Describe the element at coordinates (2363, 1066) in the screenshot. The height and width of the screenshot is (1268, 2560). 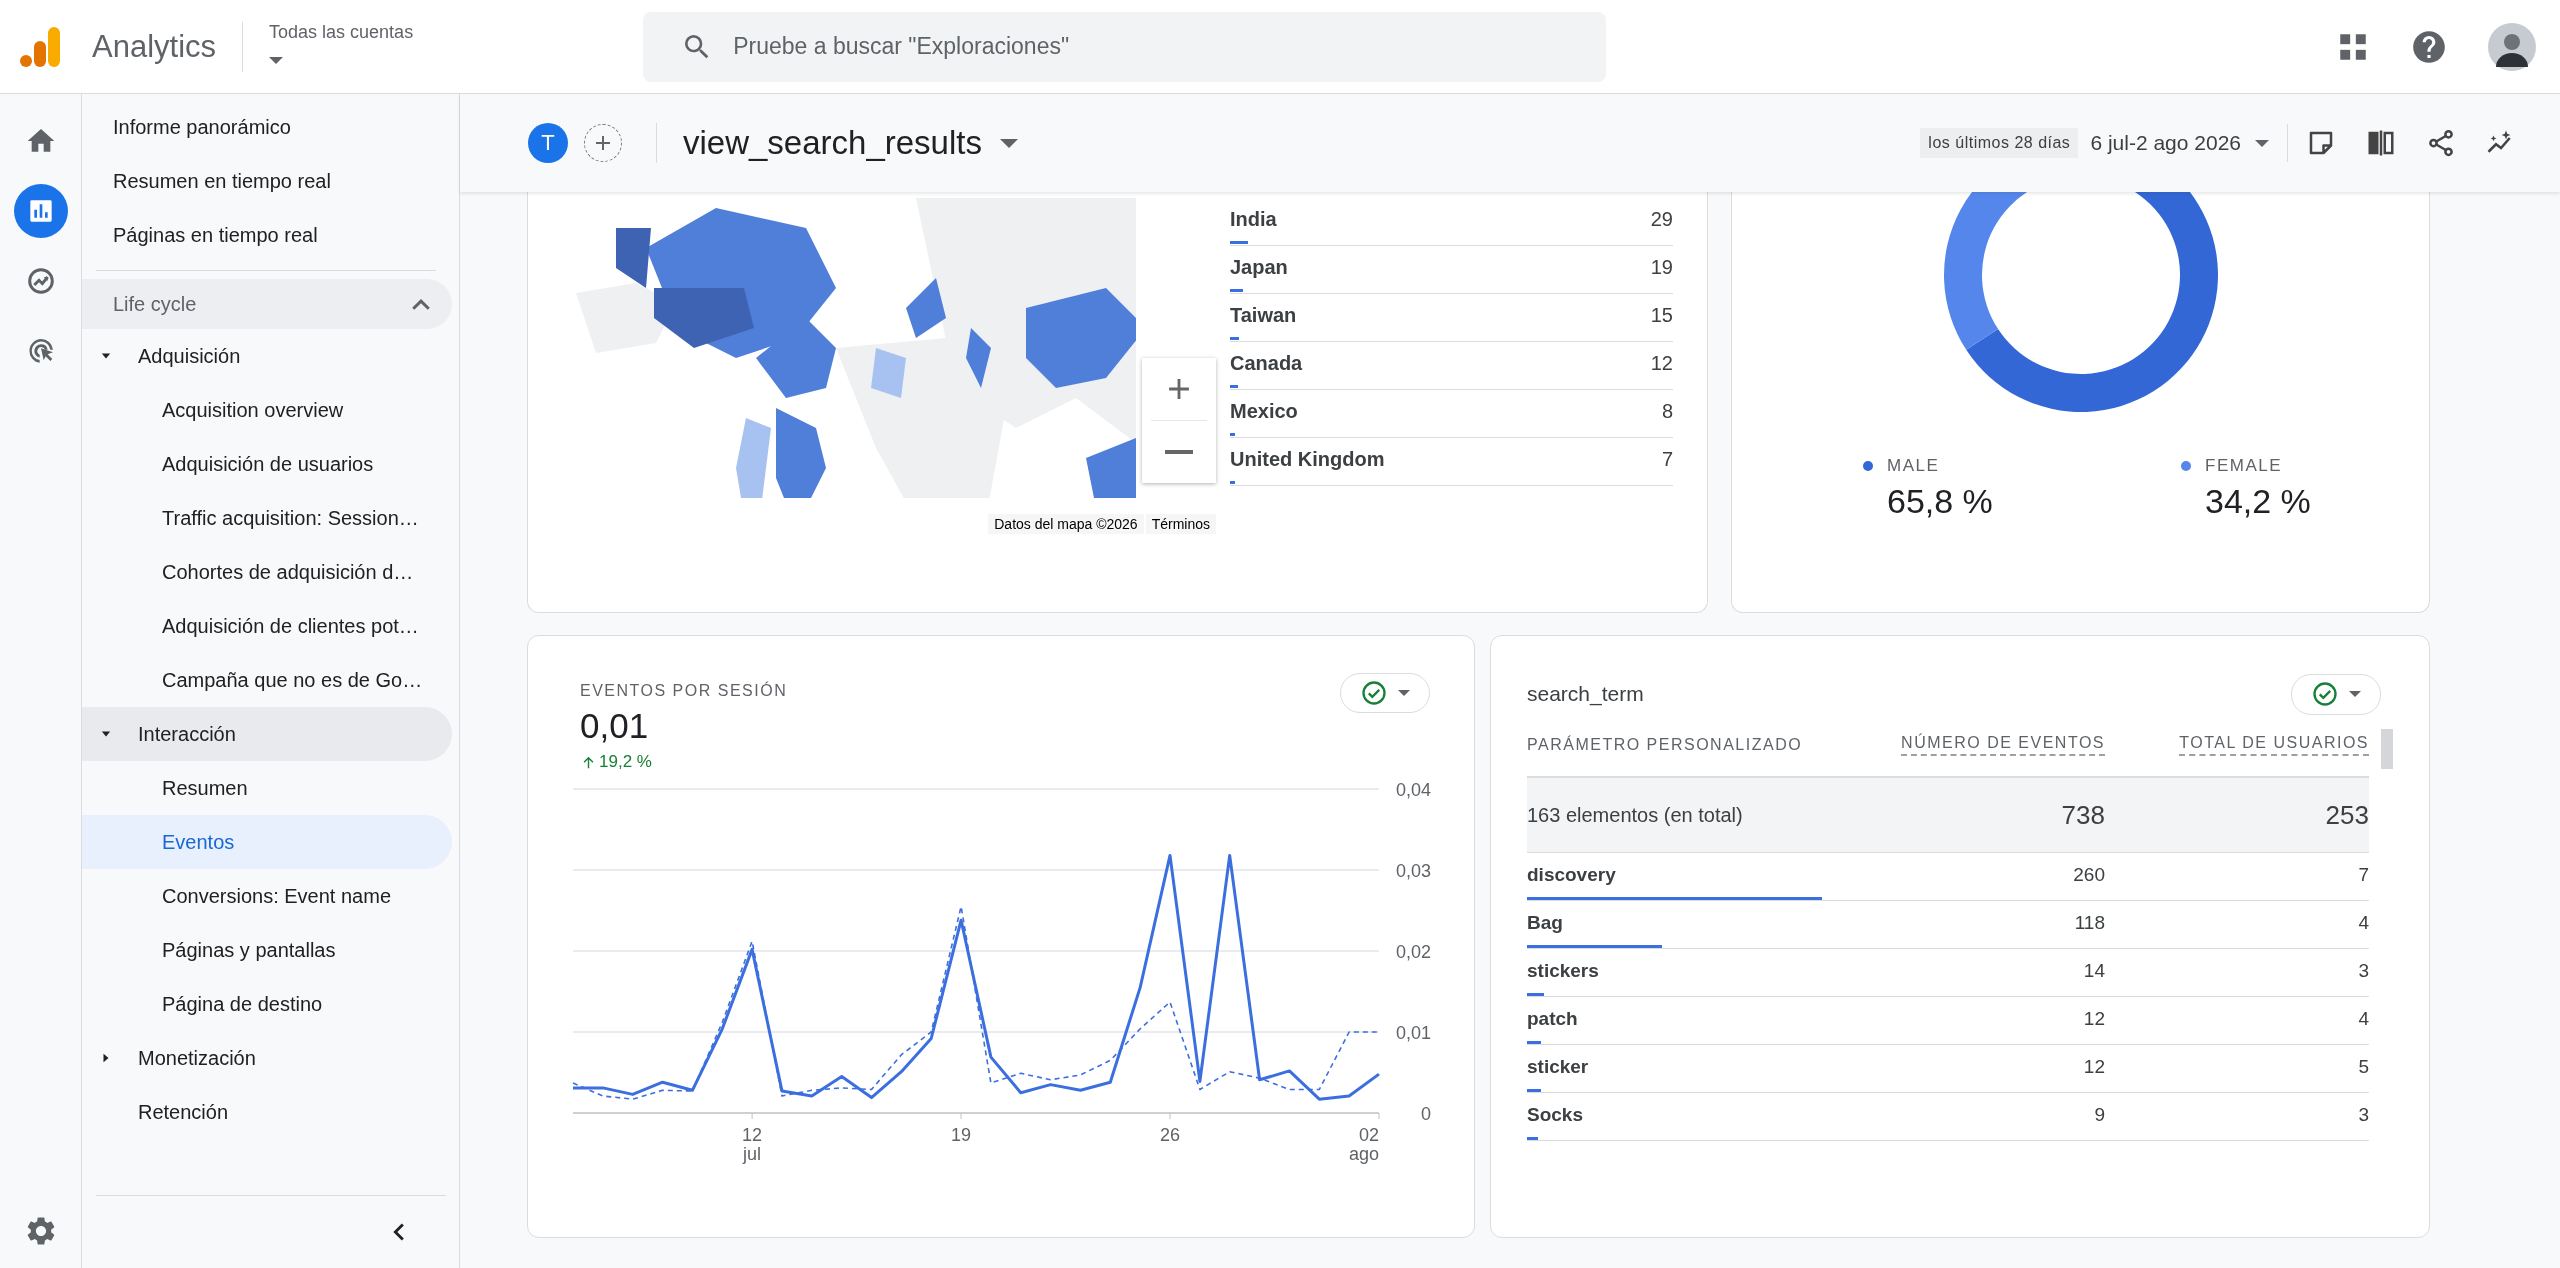
I see `user-count: 5` at that location.